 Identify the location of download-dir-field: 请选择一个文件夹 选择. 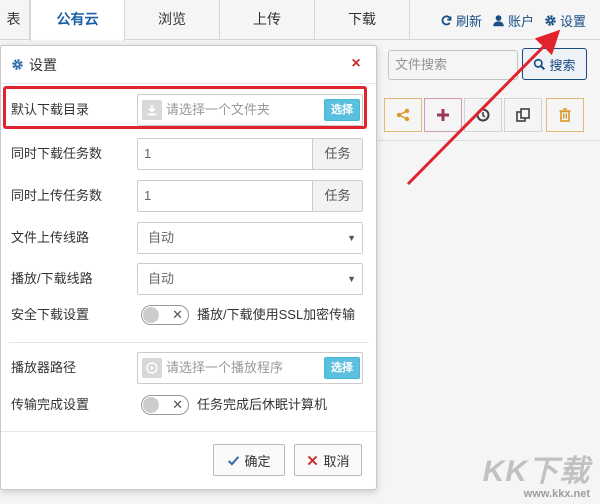
(250, 110).